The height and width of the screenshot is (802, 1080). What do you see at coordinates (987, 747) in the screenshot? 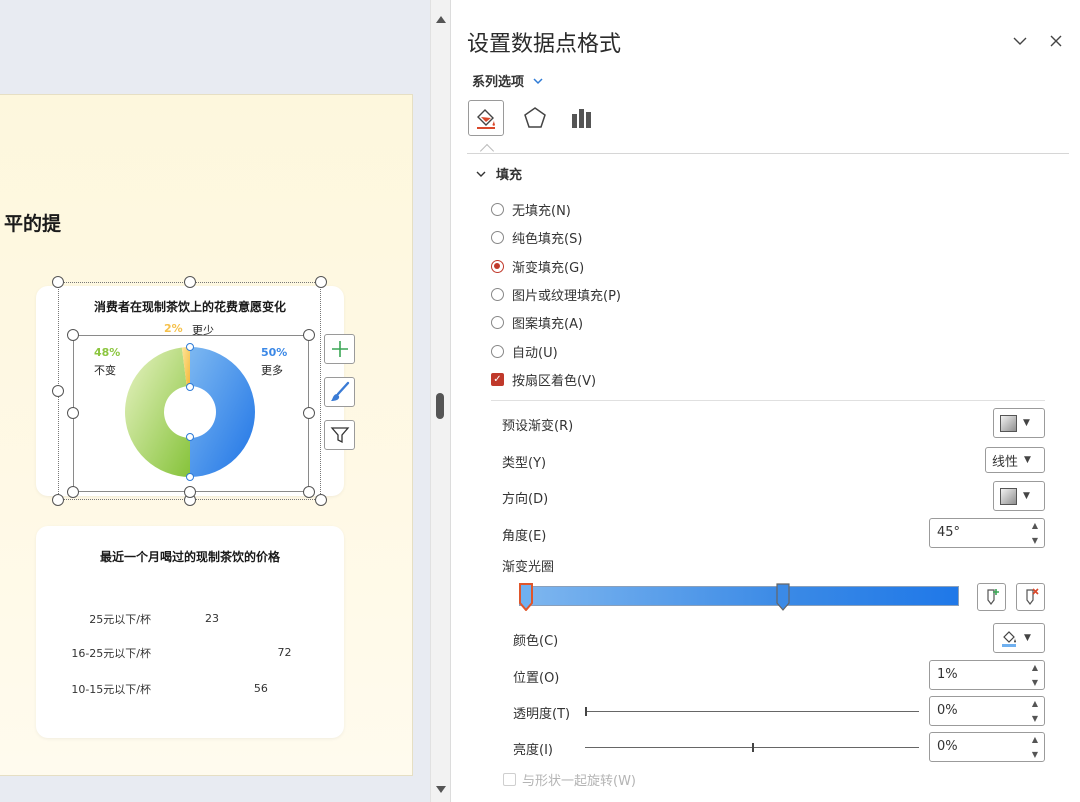
I see `brightness-spinner: 0% ▲ ▼` at bounding box center [987, 747].